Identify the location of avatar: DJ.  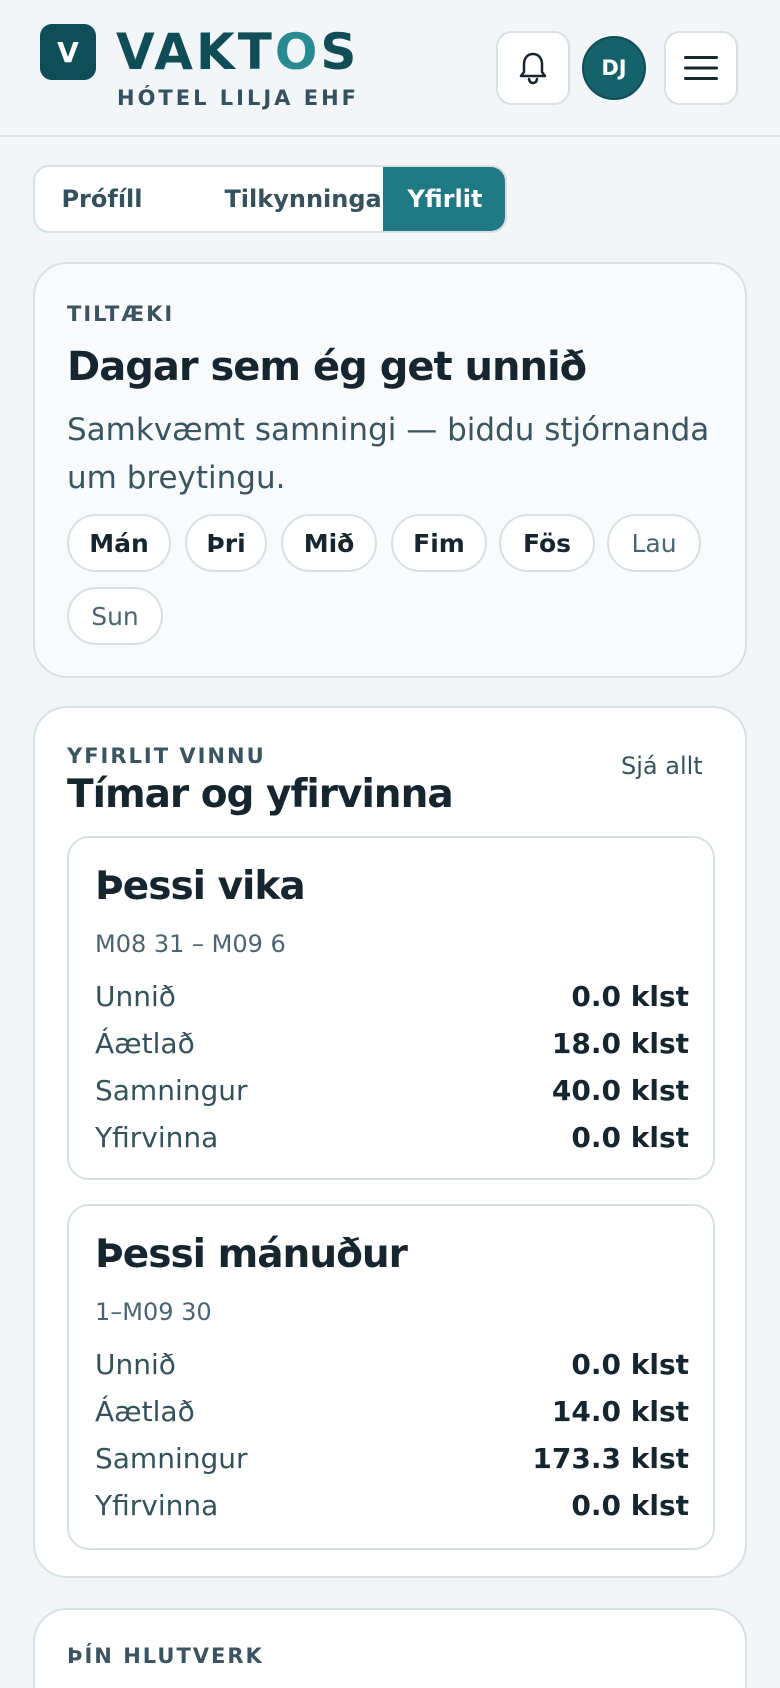
(614, 68).